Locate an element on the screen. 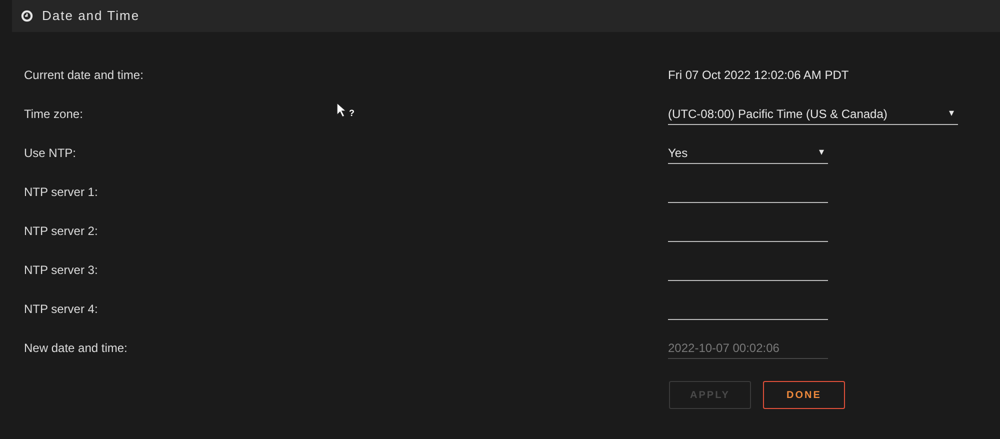 The width and height of the screenshot is (1000, 439). field-label: Current date and time: is located at coordinates (84, 75).